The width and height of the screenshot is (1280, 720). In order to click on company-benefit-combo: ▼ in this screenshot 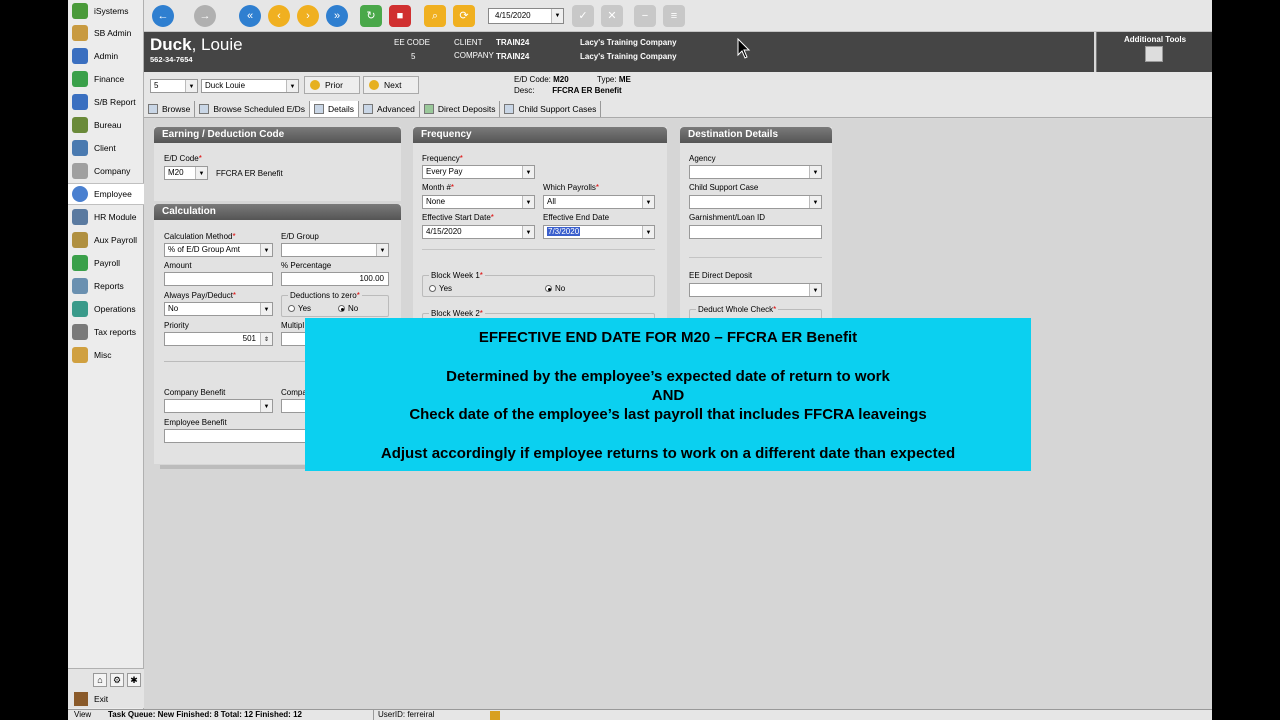, I will do `click(218, 406)`.